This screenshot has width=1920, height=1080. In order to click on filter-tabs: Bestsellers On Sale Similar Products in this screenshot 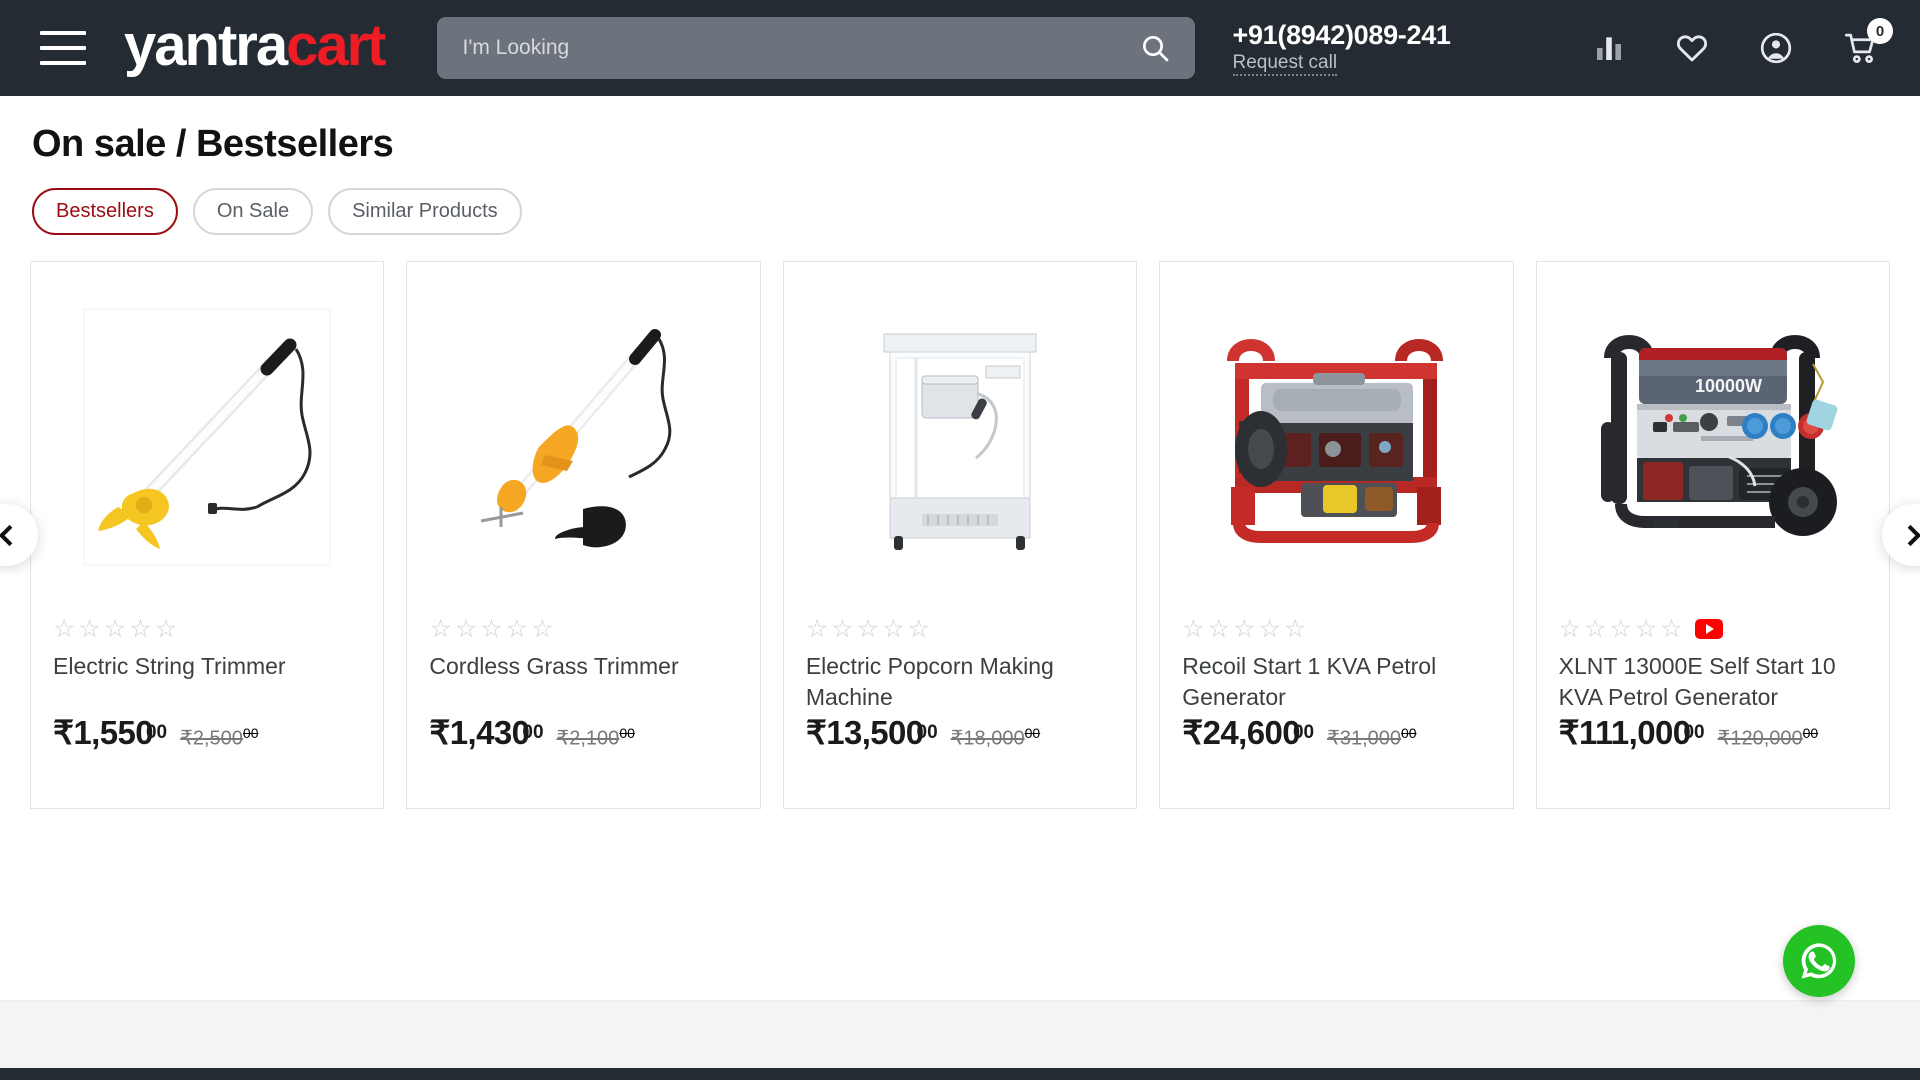, I will do `click(960, 211)`.